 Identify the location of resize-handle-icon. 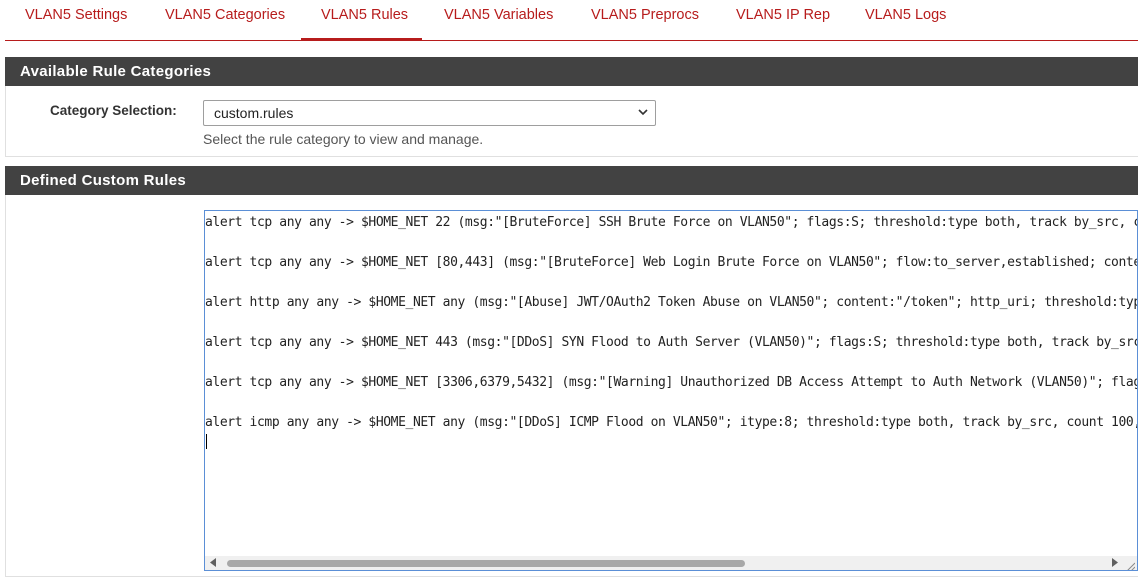
(1130, 564).